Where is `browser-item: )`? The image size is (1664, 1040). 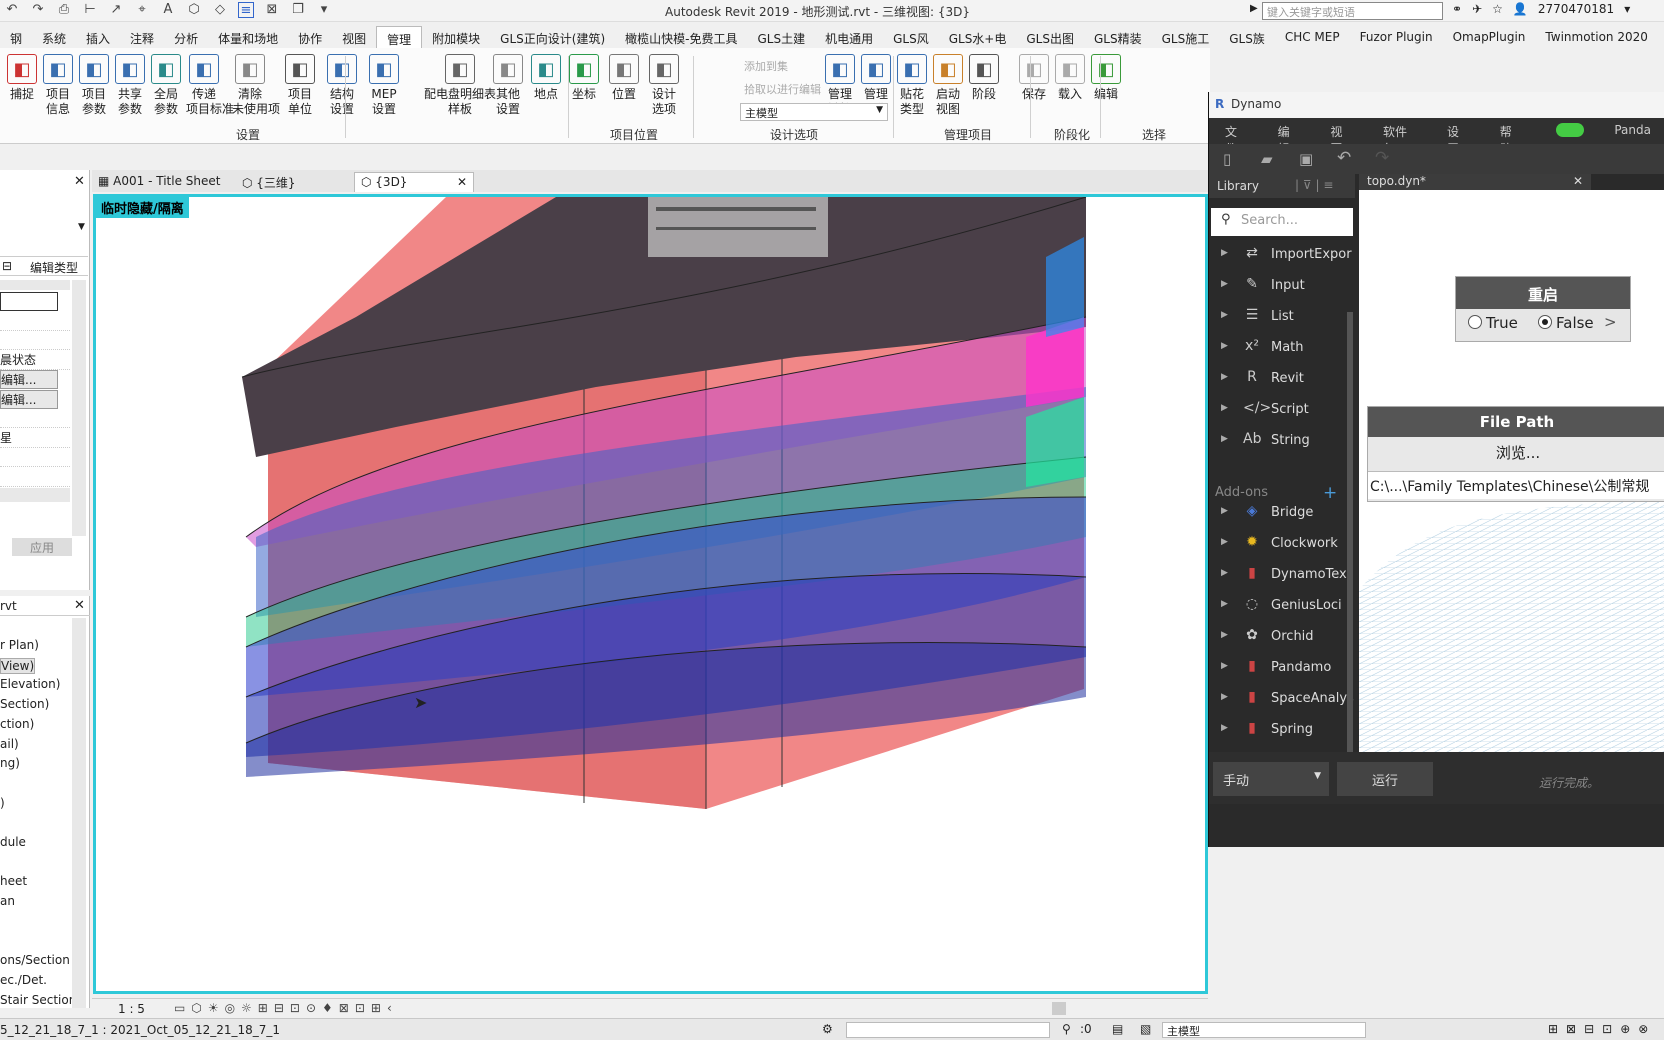 browser-item: ) is located at coordinates (2, 803).